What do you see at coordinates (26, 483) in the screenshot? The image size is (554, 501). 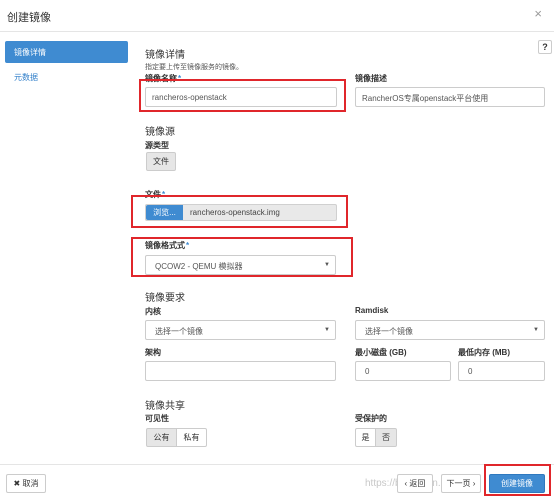 I see `cancel-button: ✖ 取消` at bounding box center [26, 483].